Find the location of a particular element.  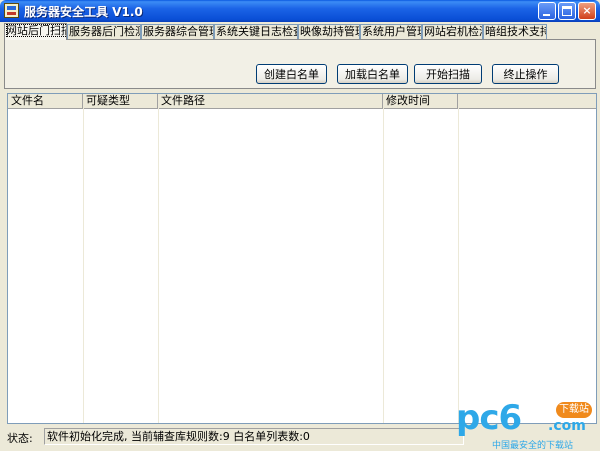

maximize-icon is located at coordinates (567, 11).